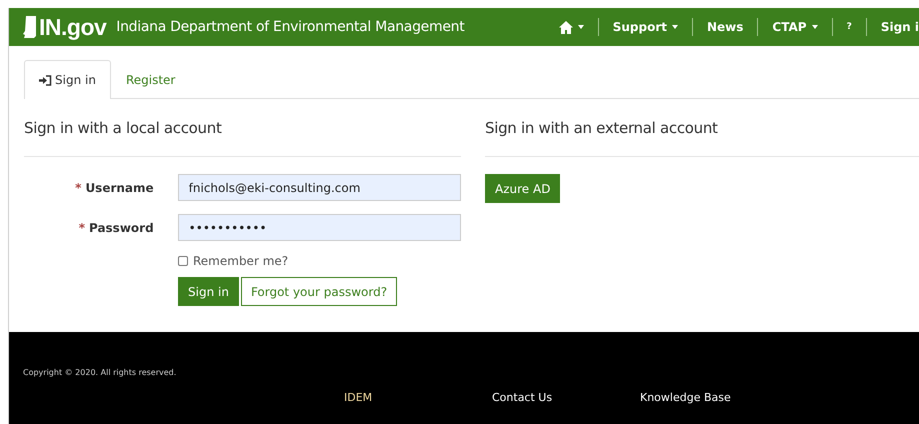  Describe the element at coordinates (72, 27) in the screenshot. I see `logo: IN.gov` at that location.